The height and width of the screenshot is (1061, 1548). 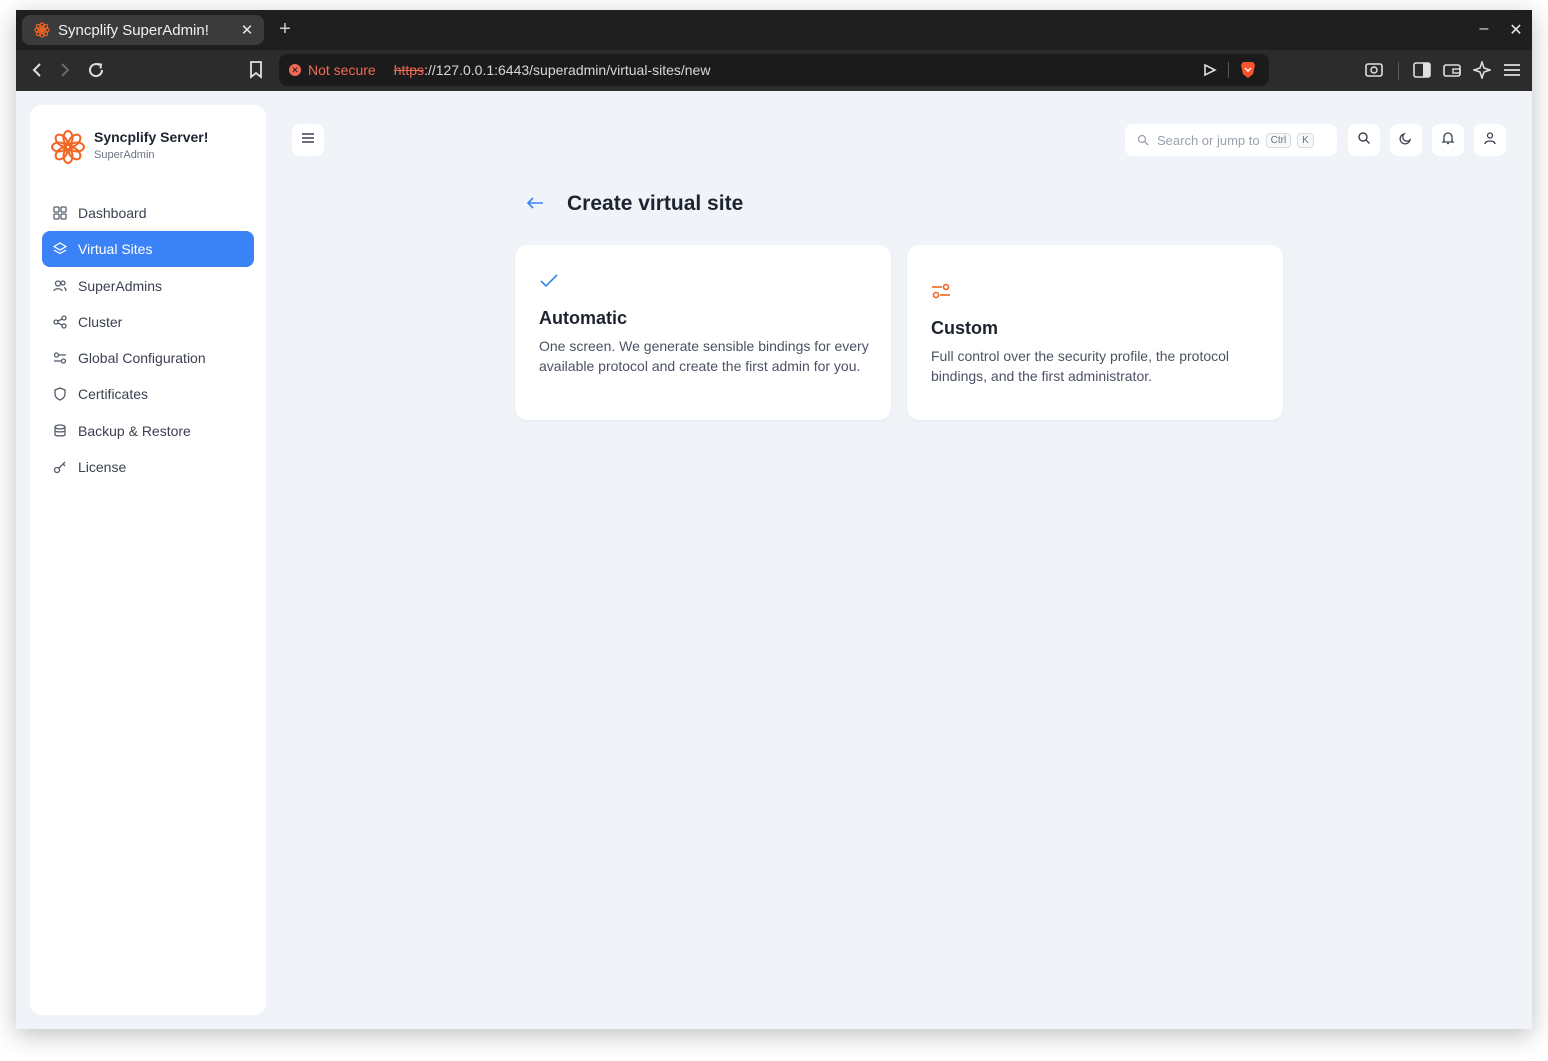 I want to click on shield-icon, so click(x=60, y=394).